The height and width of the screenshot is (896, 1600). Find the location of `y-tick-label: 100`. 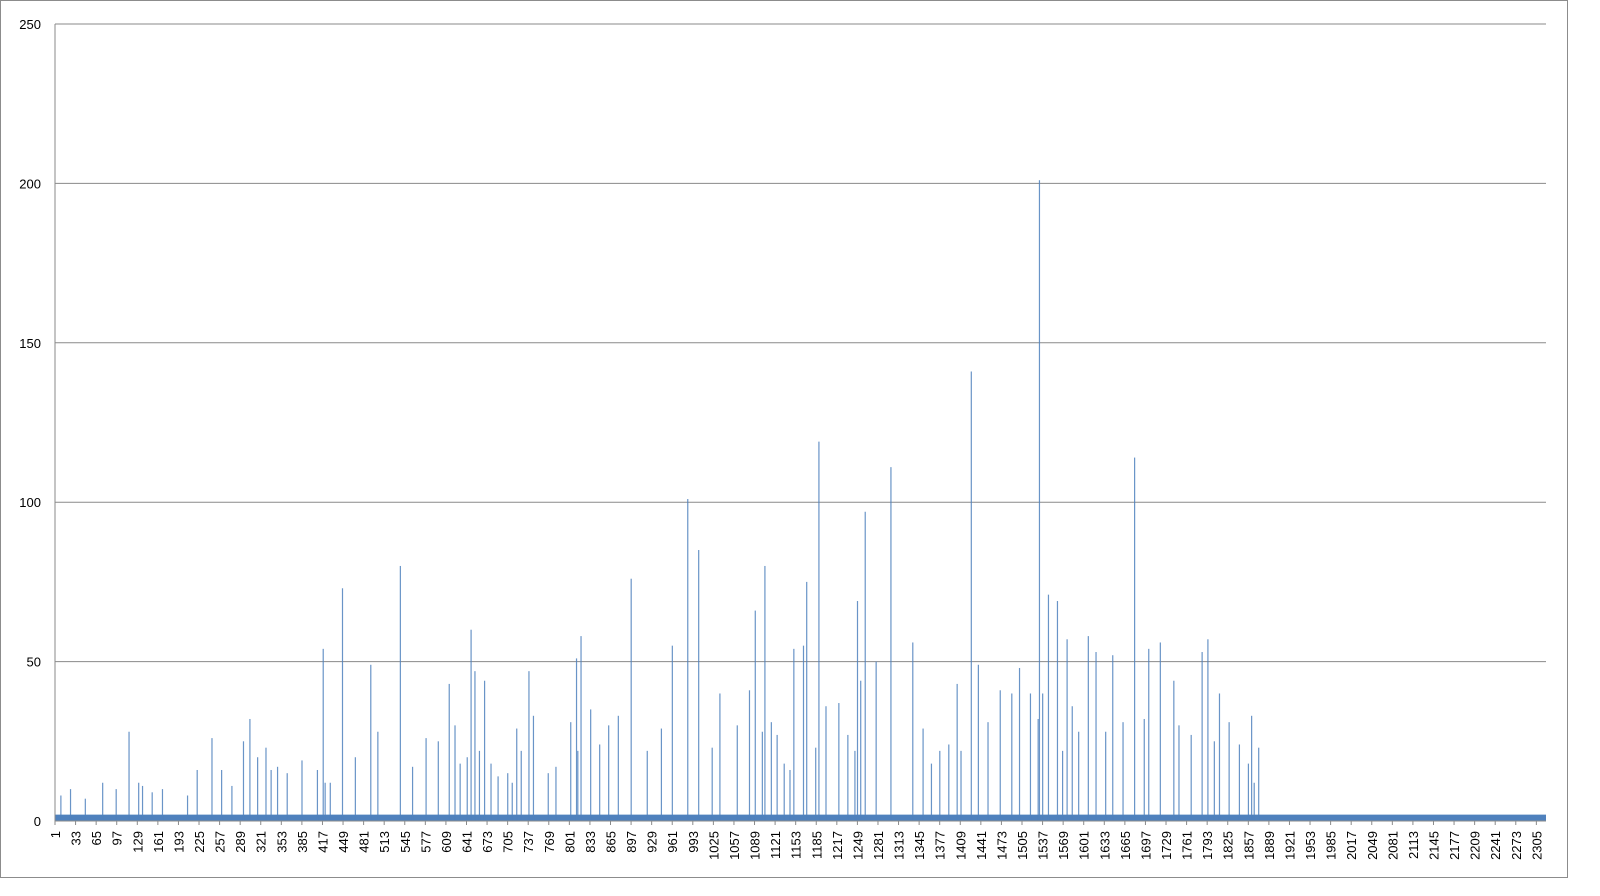

y-tick-label: 100 is located at coordinates (30, 502).